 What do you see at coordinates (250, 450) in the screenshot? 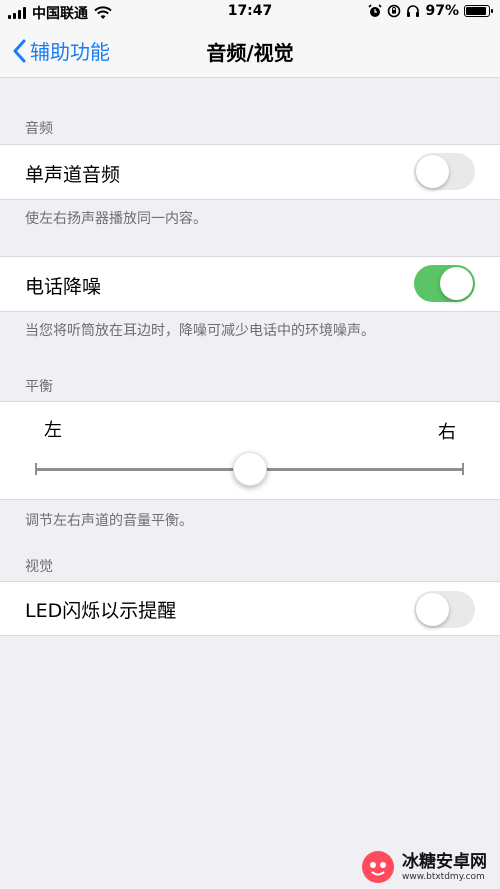
I see `balance-cell: 左 右` at bounding box center [250, 450].